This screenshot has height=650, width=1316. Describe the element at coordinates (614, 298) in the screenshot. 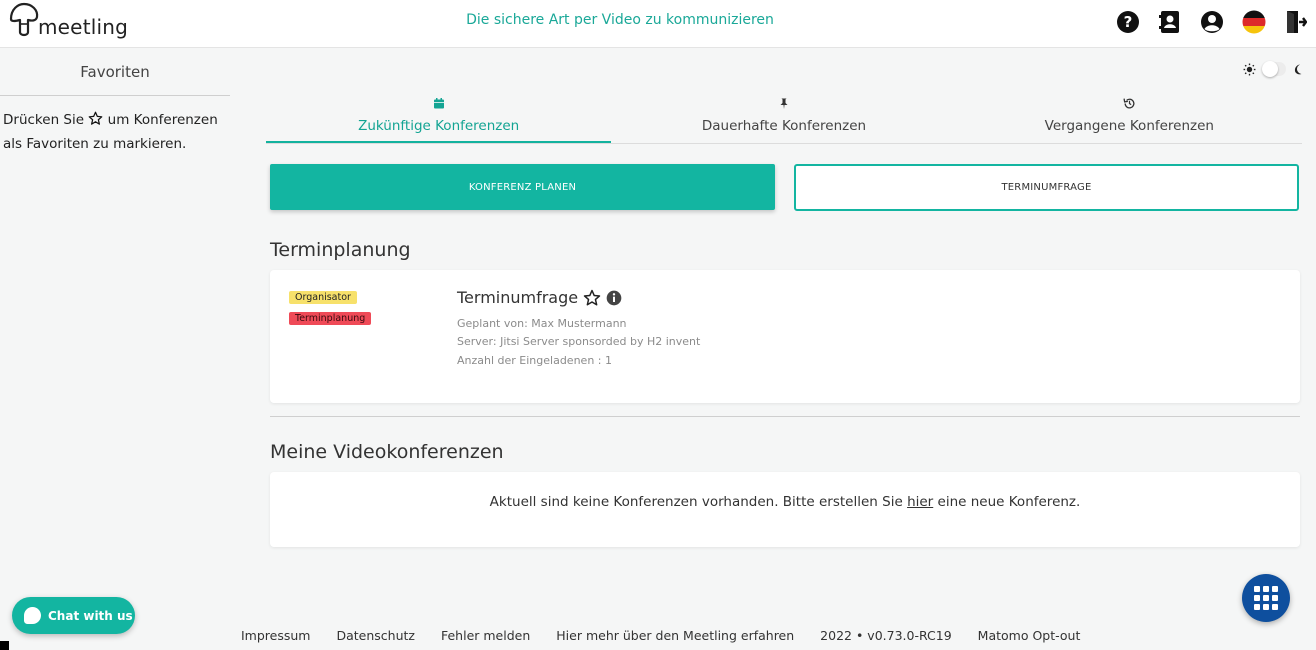

I see `info-icon` at that location.